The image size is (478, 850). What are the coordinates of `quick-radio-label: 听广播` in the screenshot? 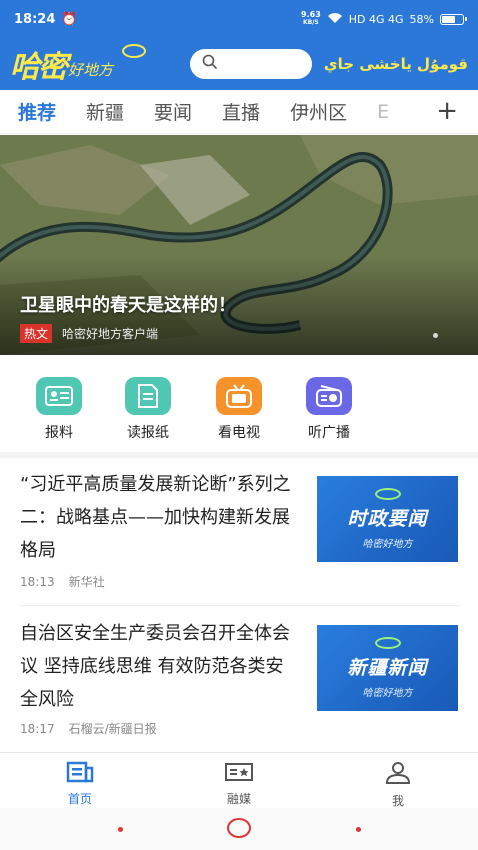 It's located at (329, 433).